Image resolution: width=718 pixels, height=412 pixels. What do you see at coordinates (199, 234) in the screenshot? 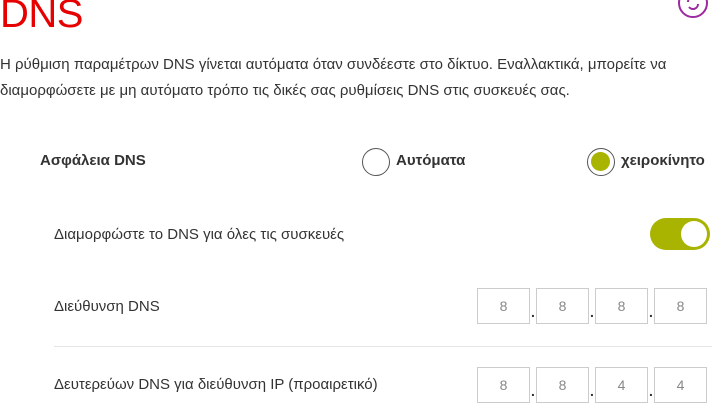
I see `configure-all-label: Διαμορφώστε το DNS για όλες τις συσκευές` at bounding box center [199, 234].